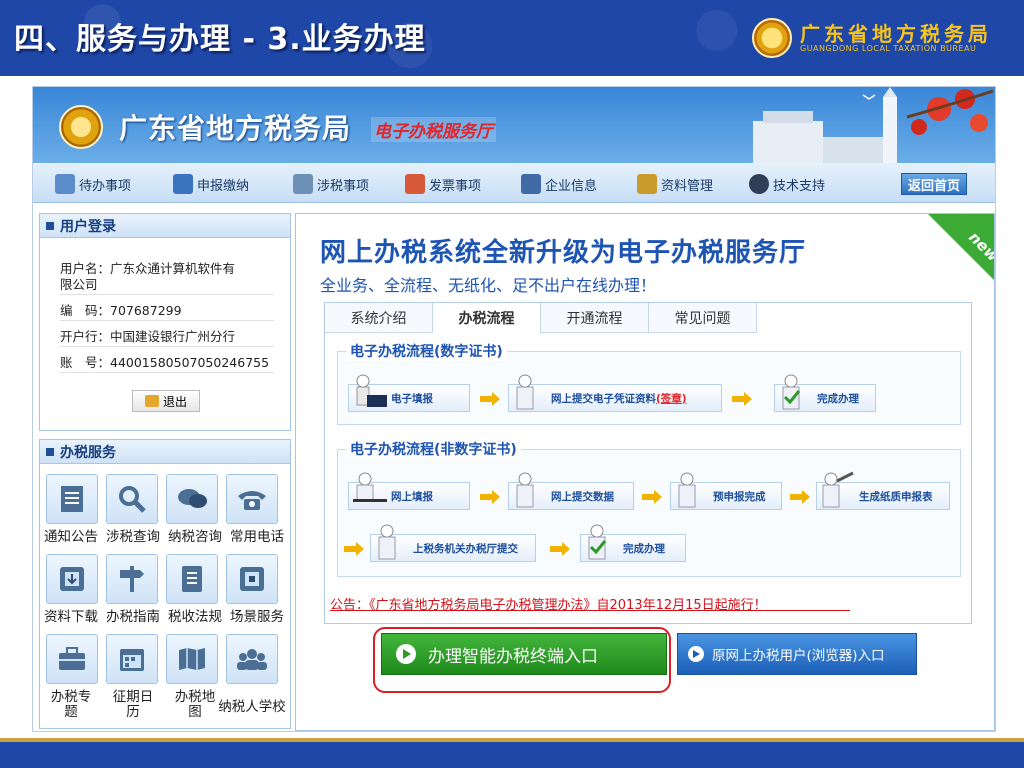 The image size is (1024, 768). What do you see at coordinates (647, 184) in the screenshot?
I see `books-icon` at bounding box center [647, 184].